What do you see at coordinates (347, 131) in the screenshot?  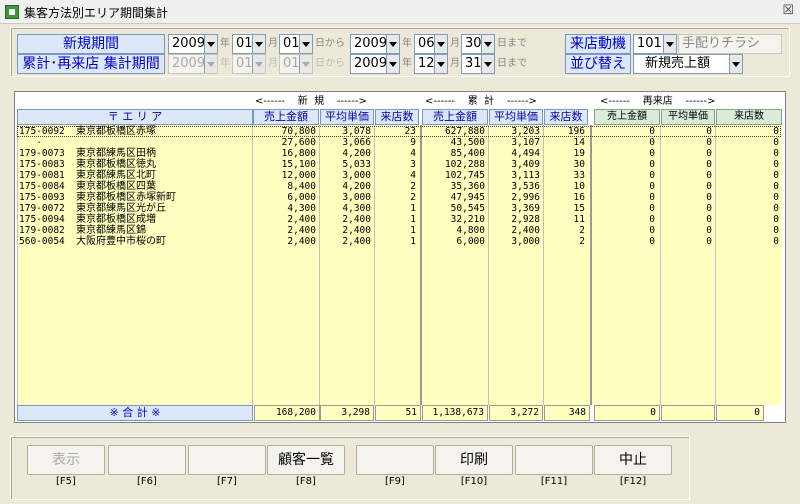 I see `row-cell: 3,078` at bounding box center [347, 131].